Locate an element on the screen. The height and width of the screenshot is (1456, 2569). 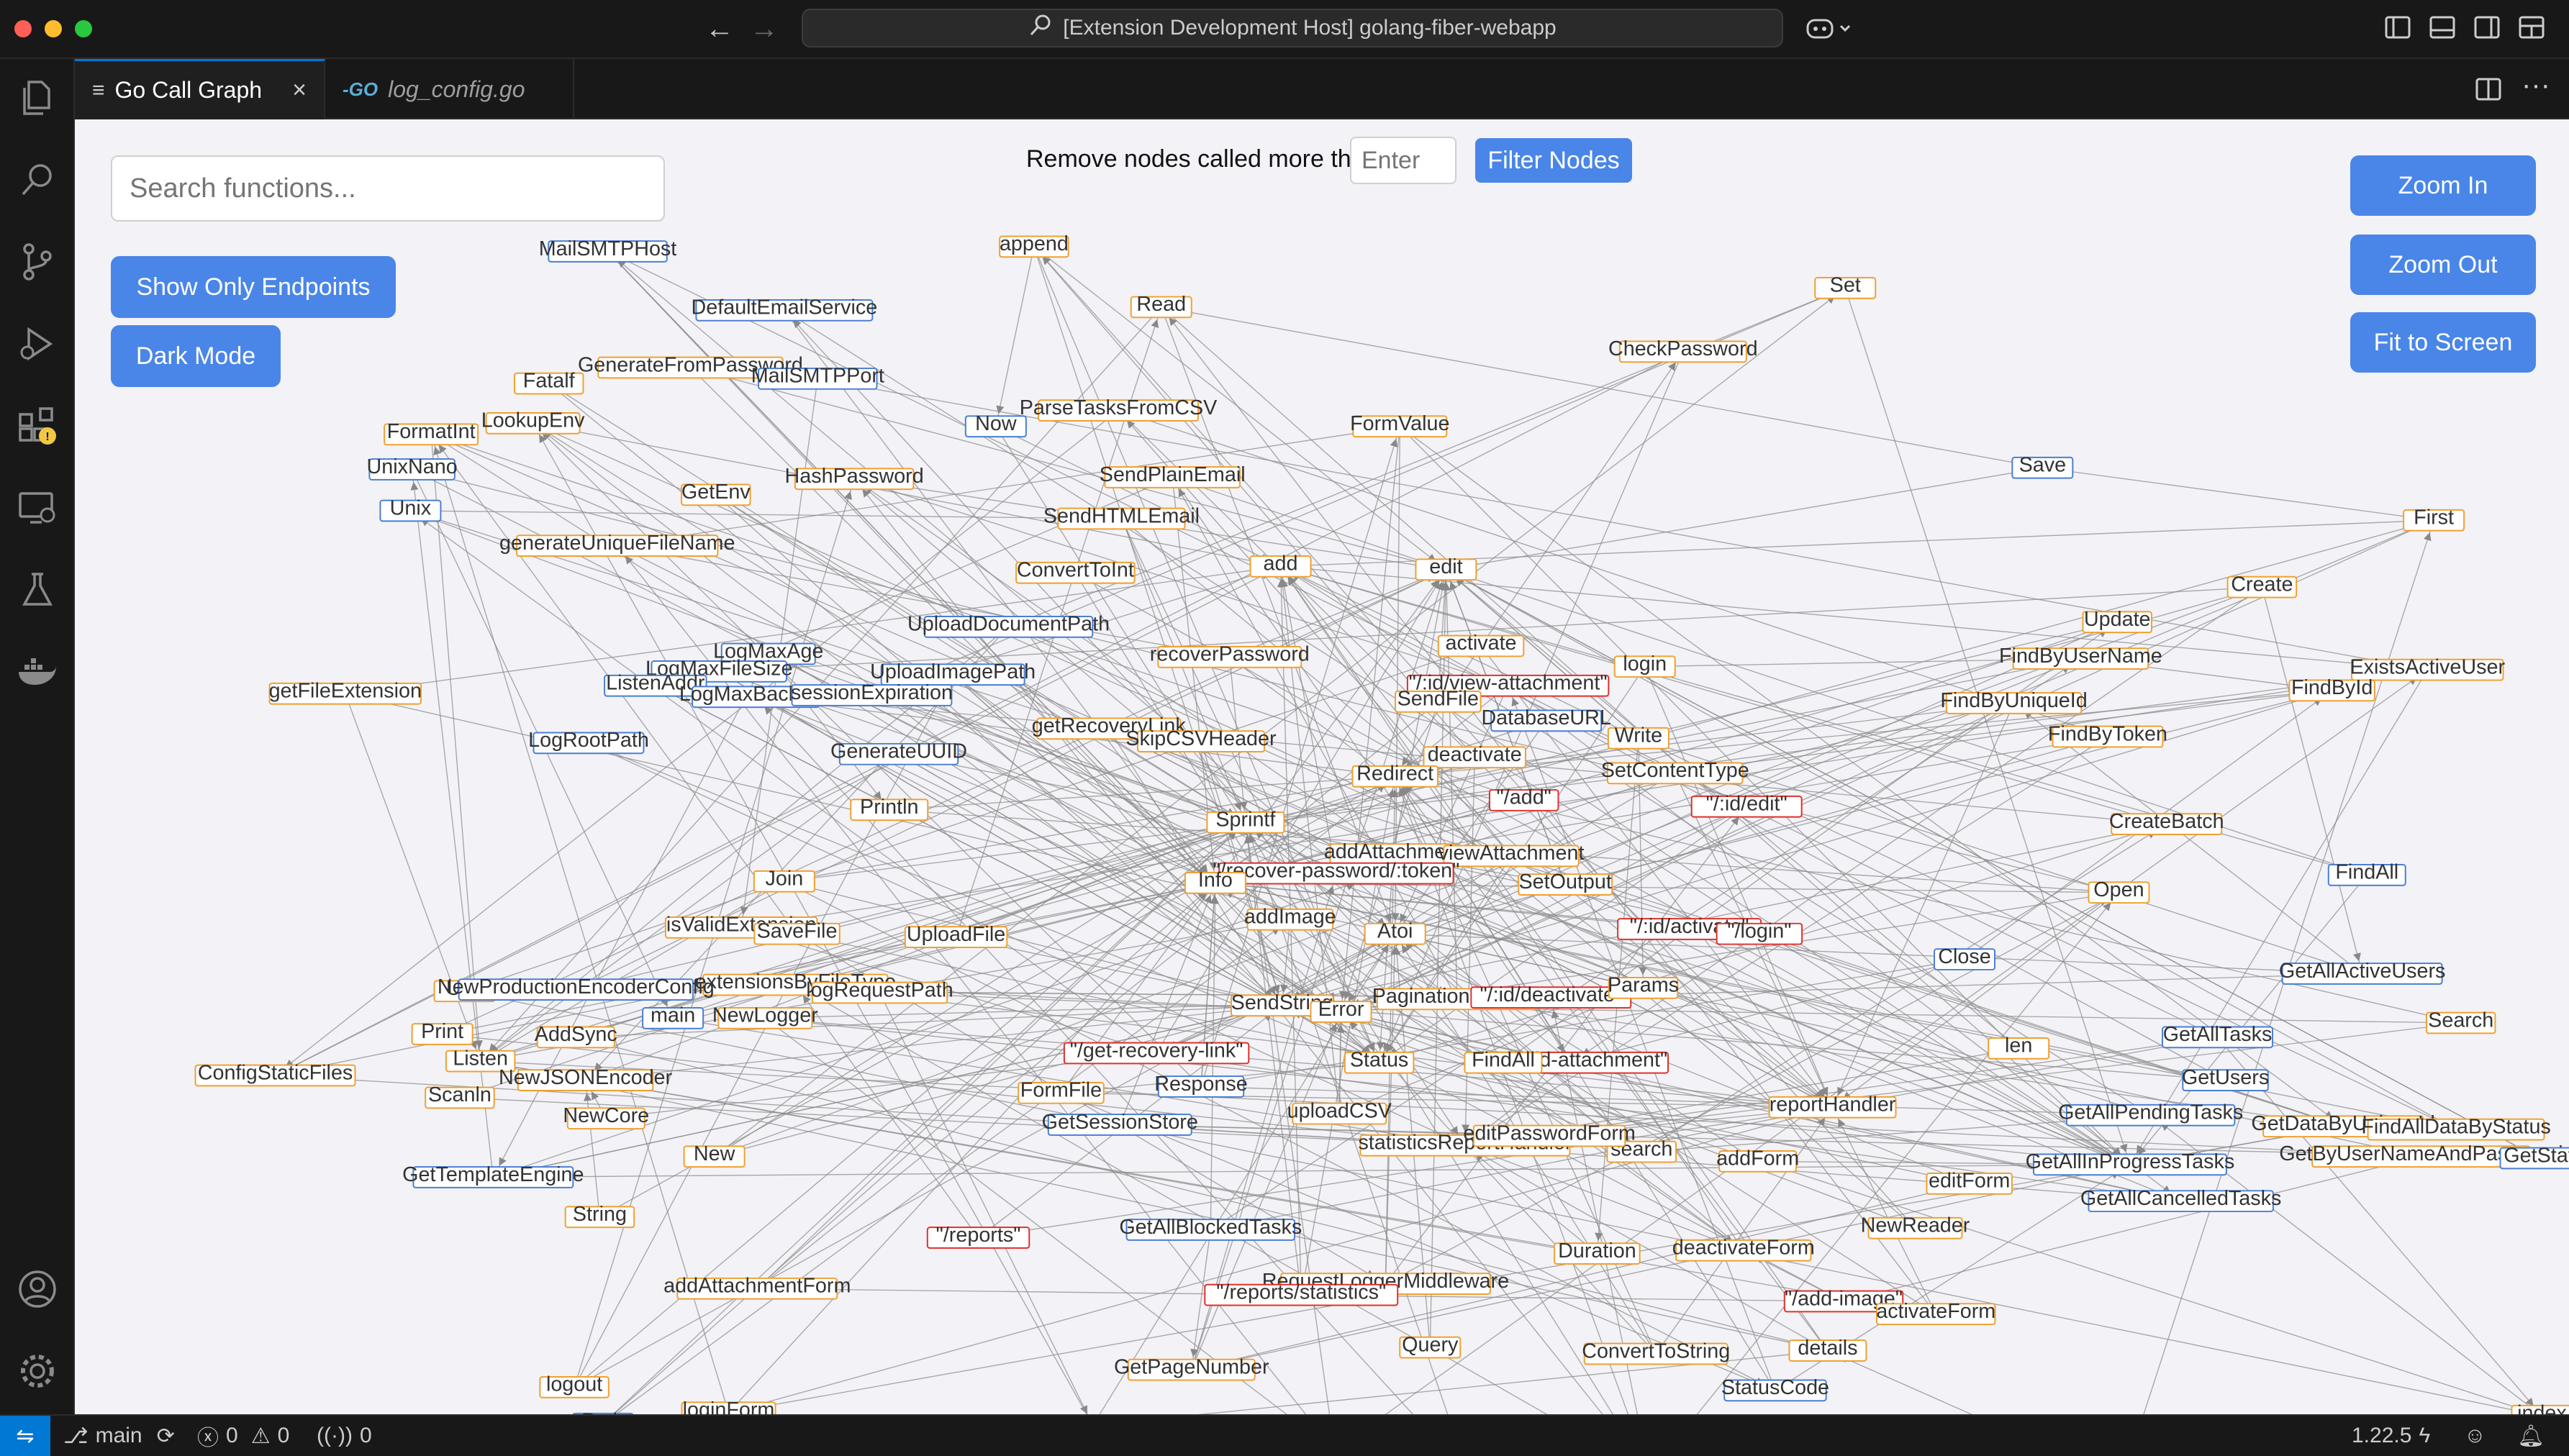
graph-node-error: Error is located at coordinates (1341, 1010).